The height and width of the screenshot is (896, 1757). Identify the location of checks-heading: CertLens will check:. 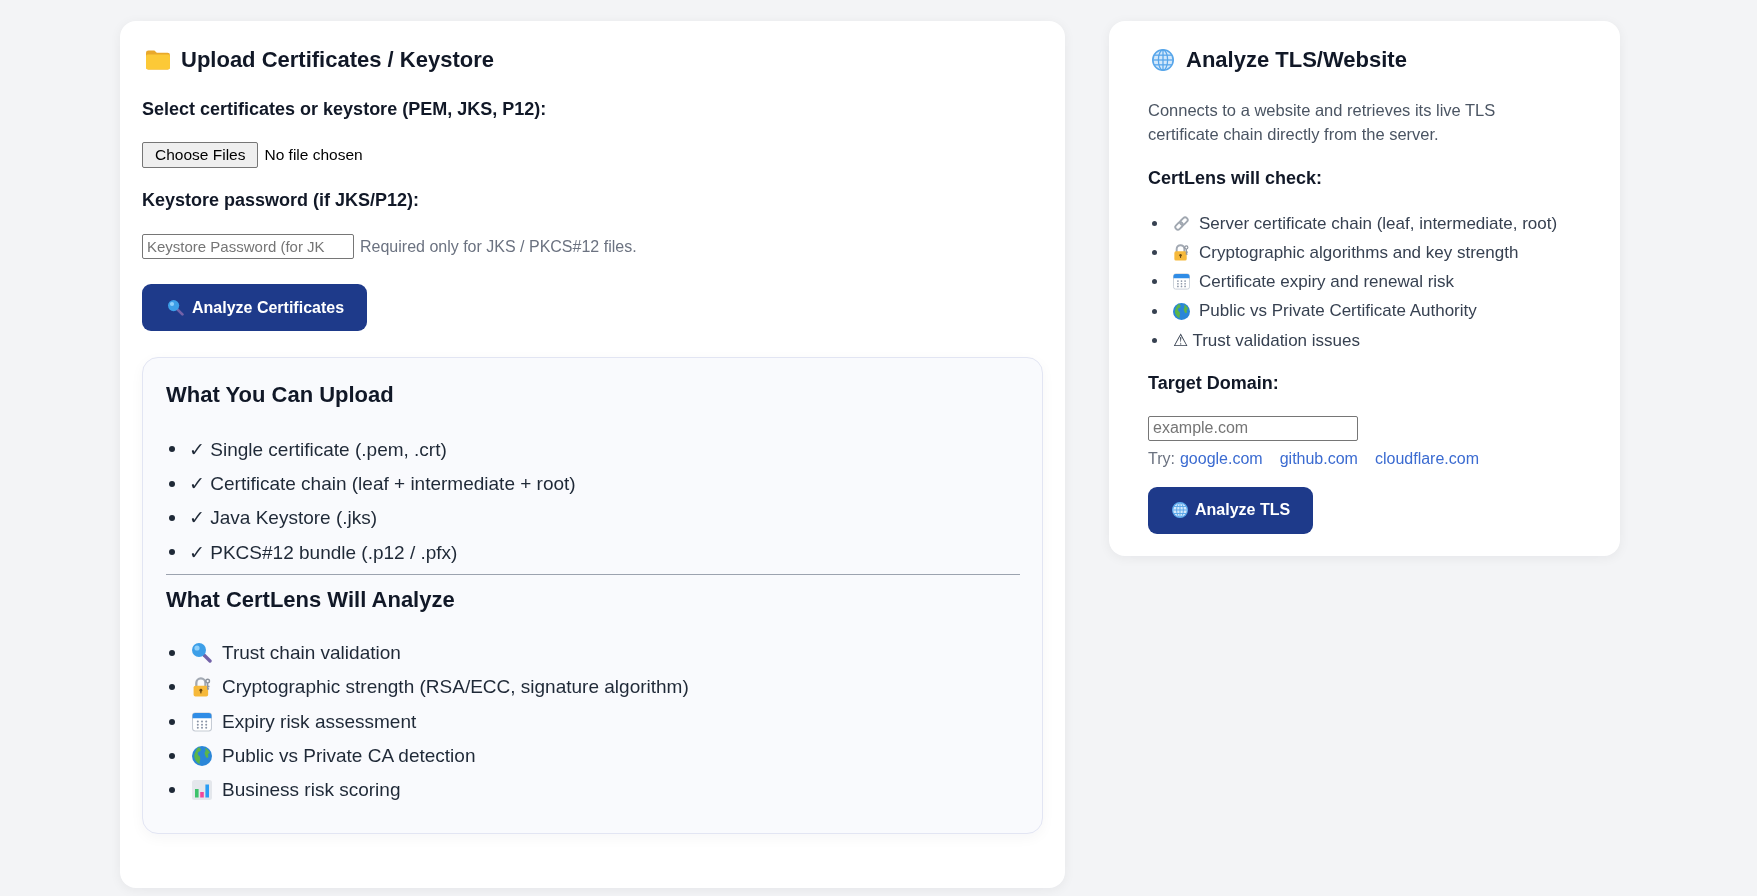
(1235, 178).